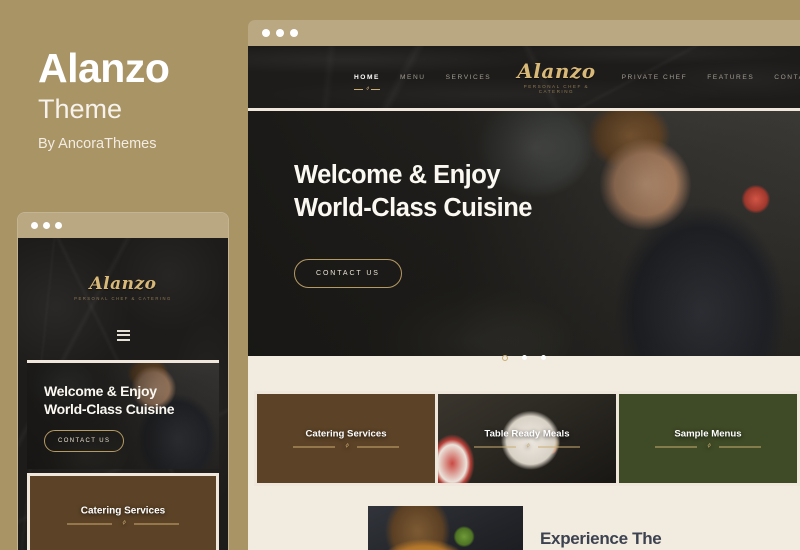 This screenshot has height=550, width=800. I want to click on nav-item-label: Services, so click(468, 77).